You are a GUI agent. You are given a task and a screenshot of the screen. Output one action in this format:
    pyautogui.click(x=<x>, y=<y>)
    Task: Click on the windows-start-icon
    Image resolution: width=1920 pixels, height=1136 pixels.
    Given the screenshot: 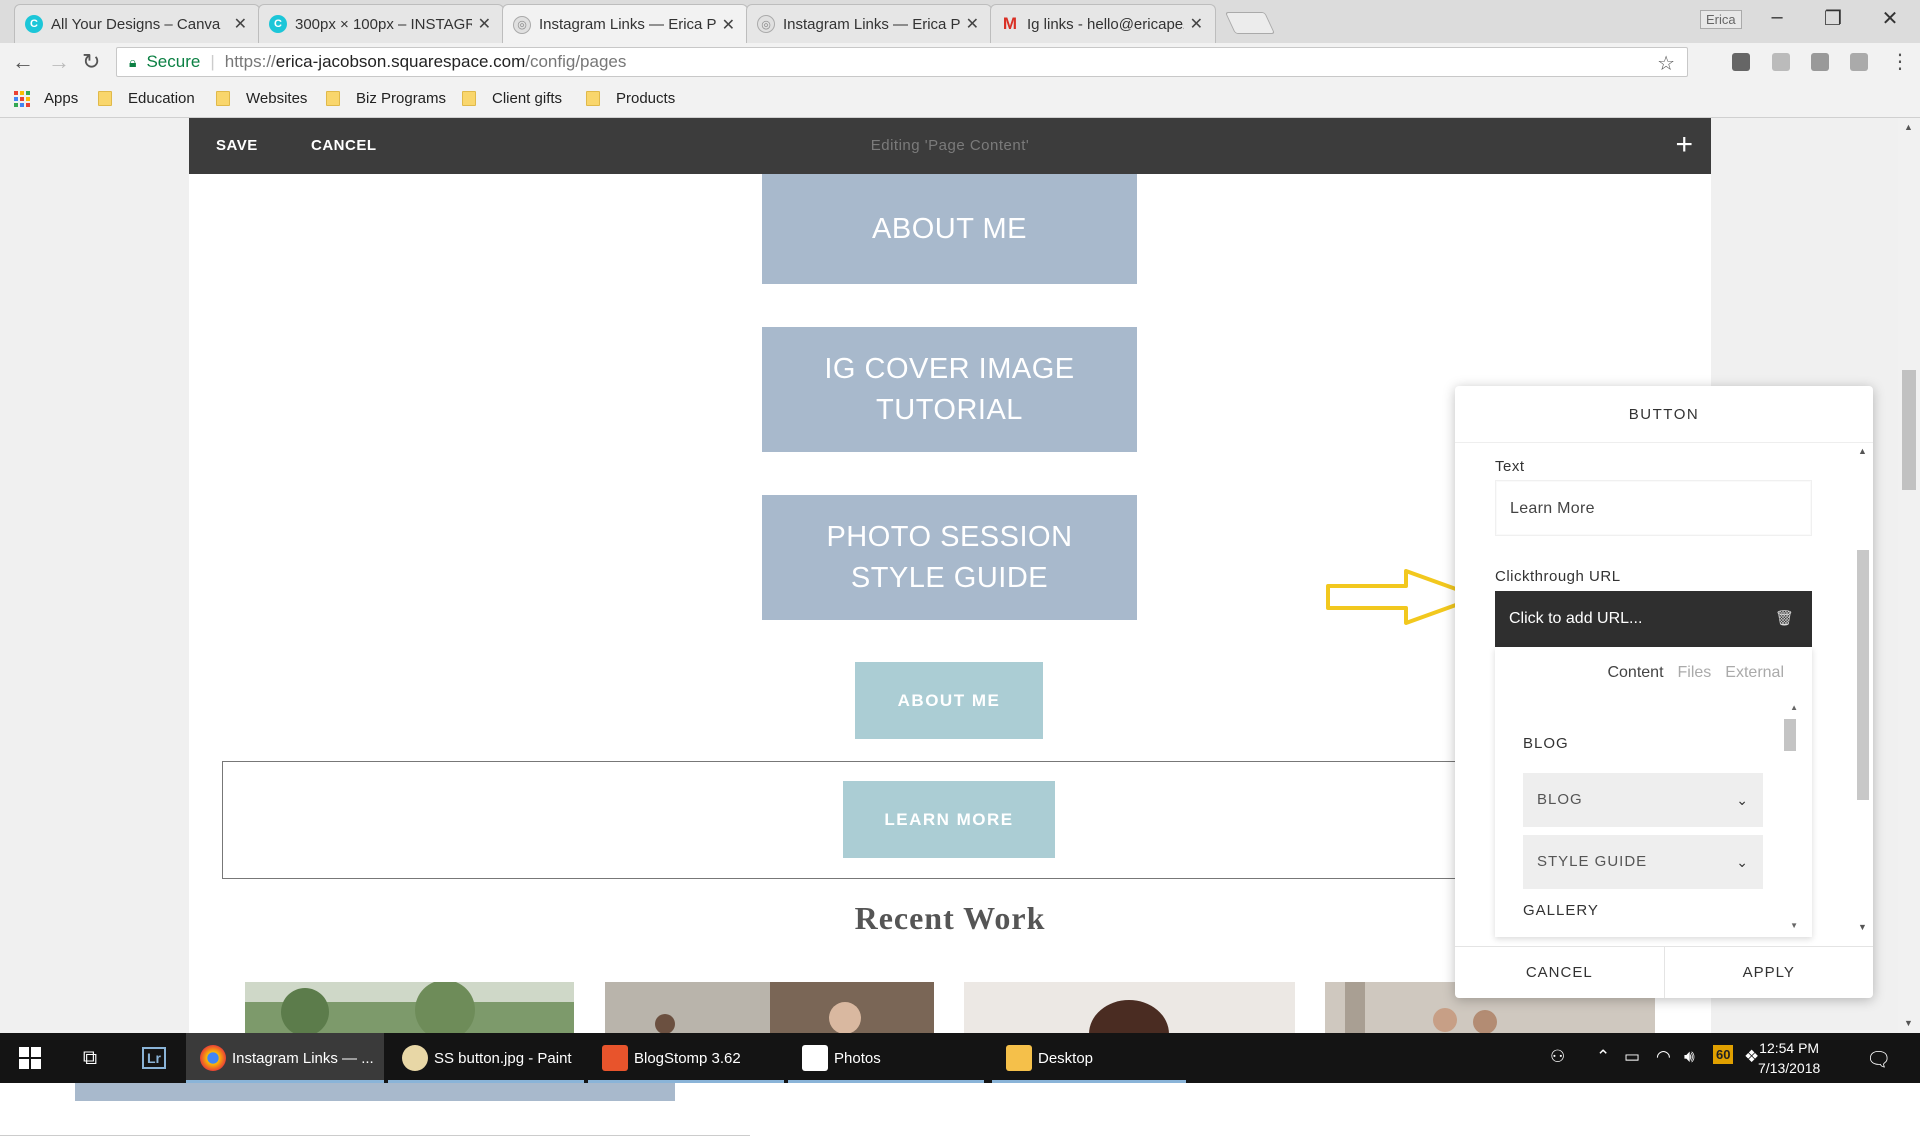 What is the action you would take?
    pyautogui.click(x=30, y=1058)
    